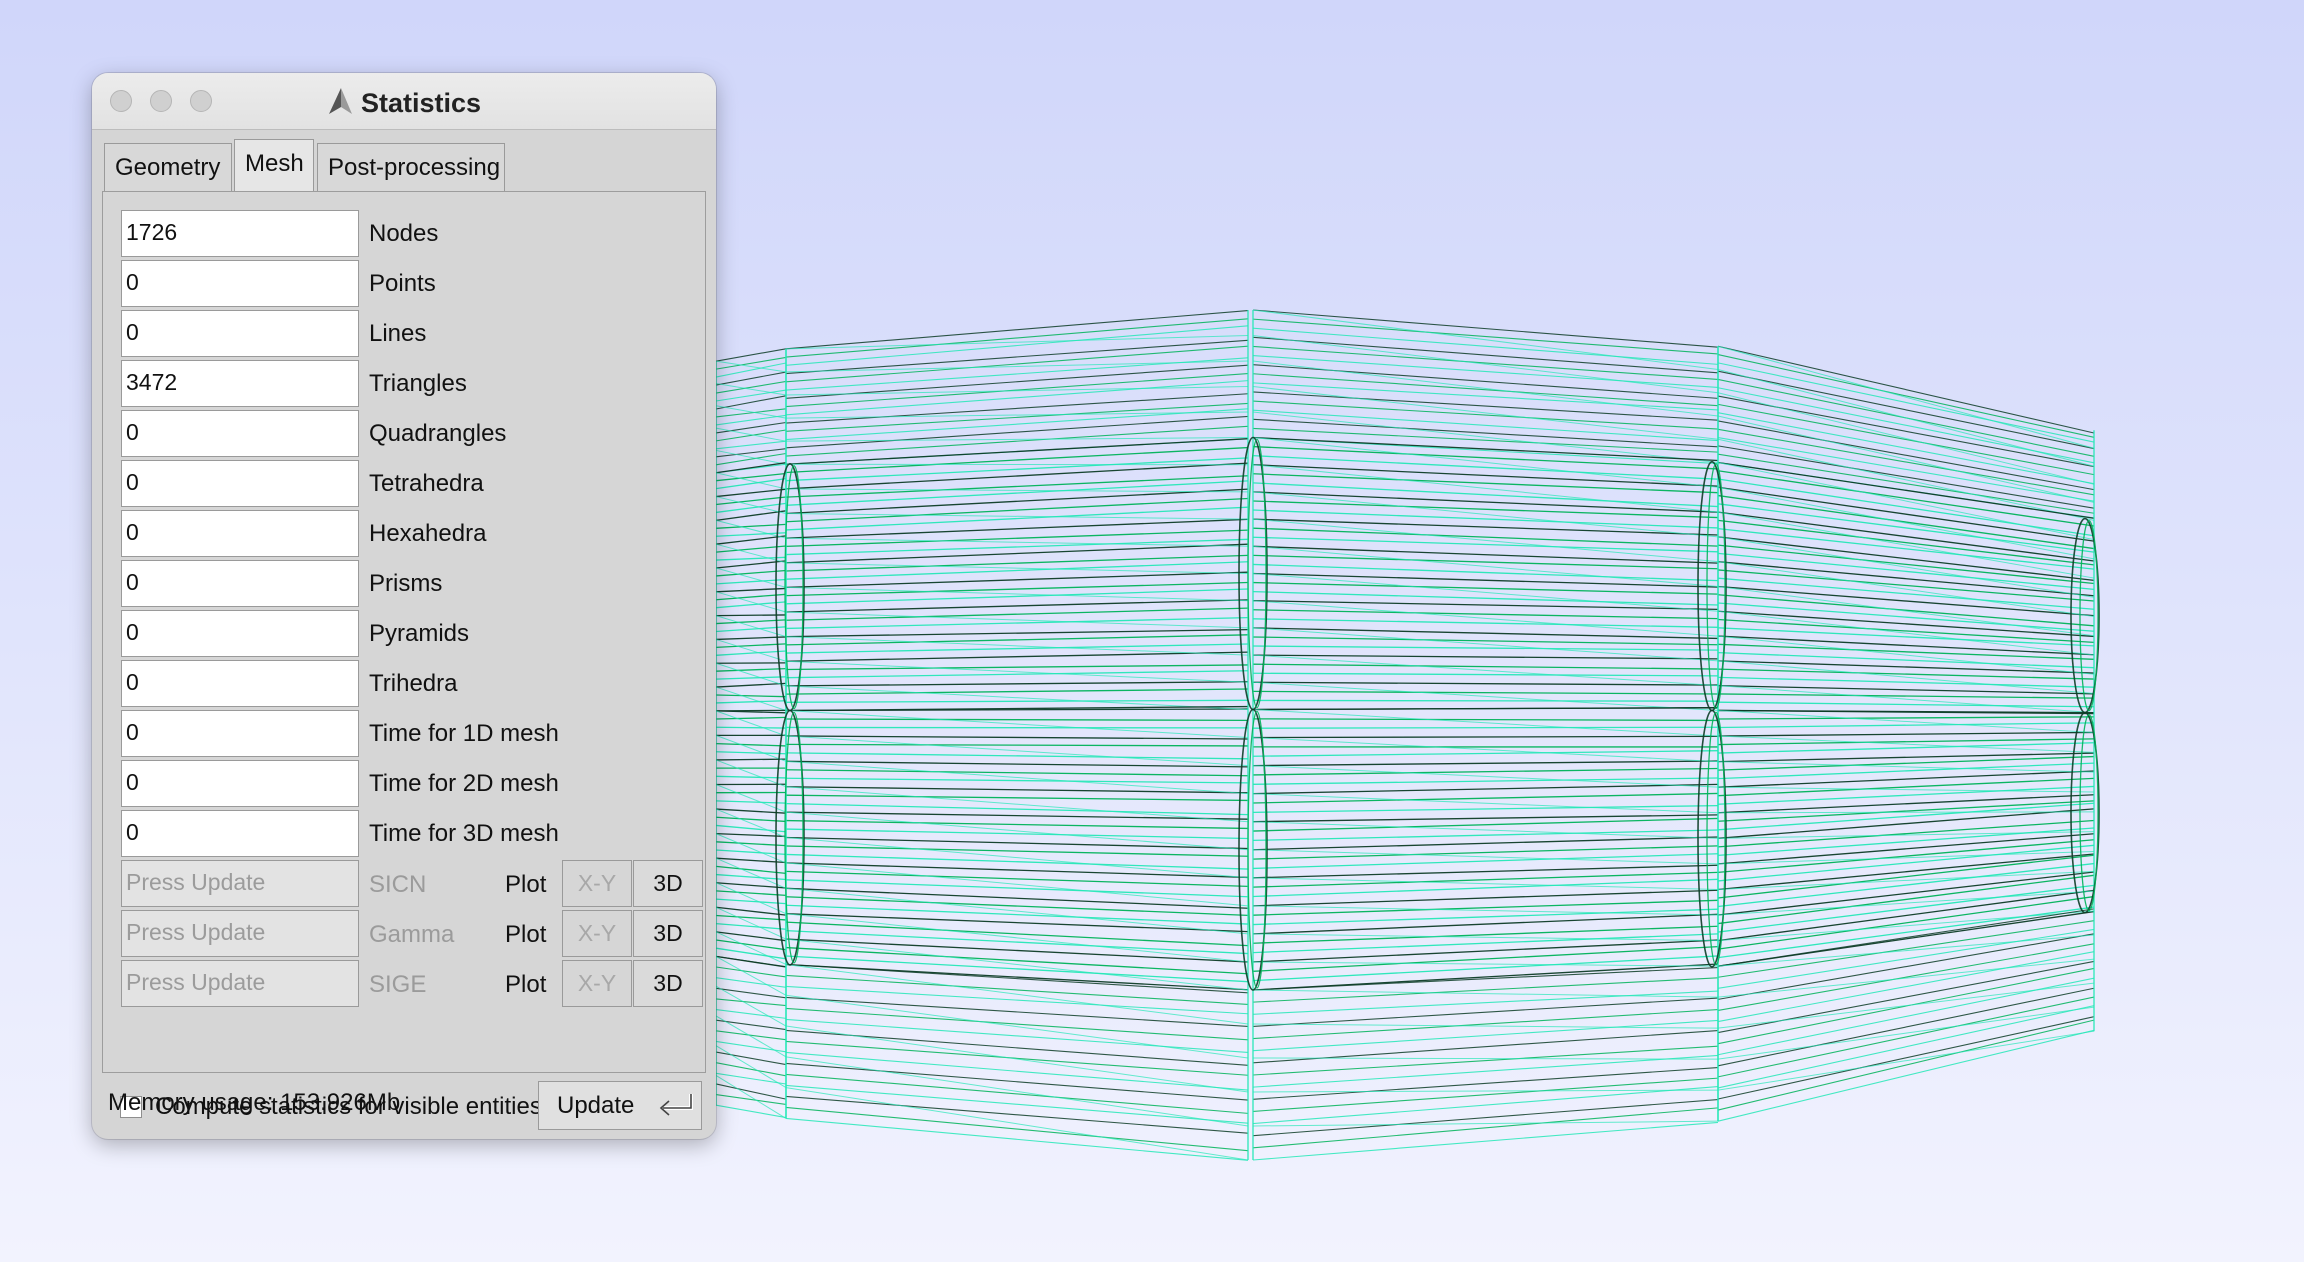 The height and width of the screenshot is (1262, 2304). I want to click on tab-post-processing: Post-processing, so click(411, 167).